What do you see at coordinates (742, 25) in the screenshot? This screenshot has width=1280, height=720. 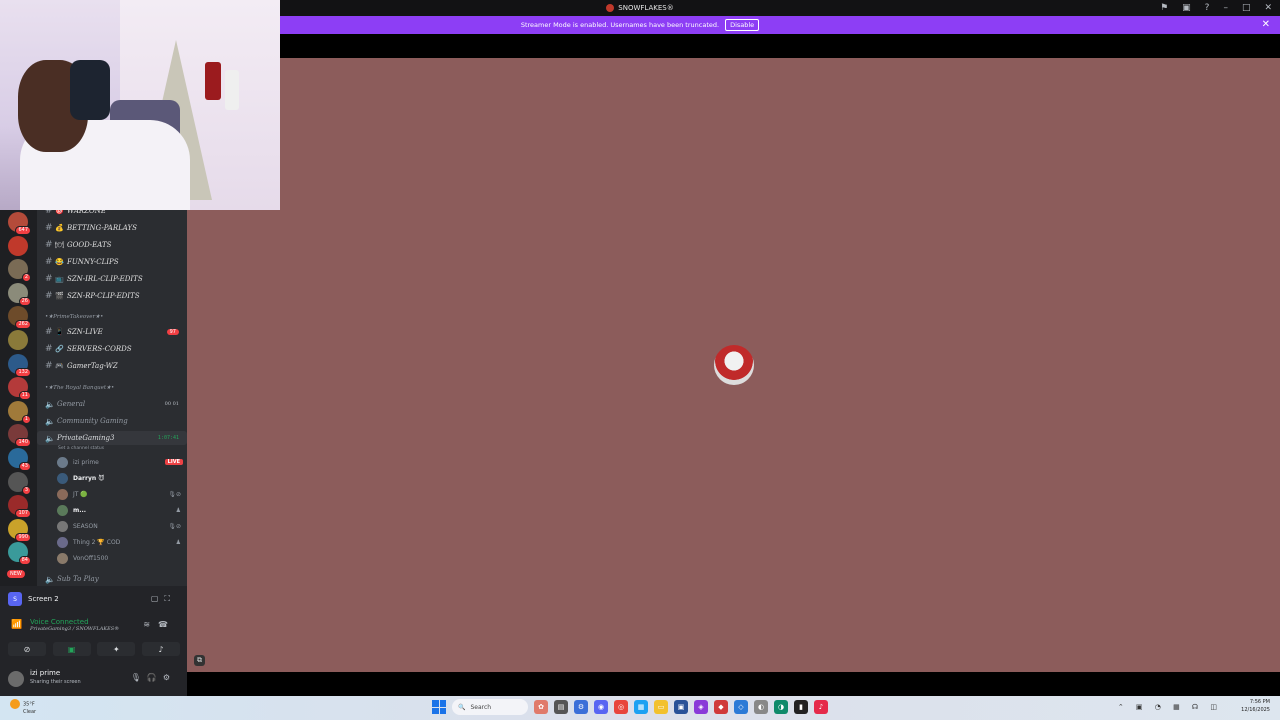 I see `disable-streamer-mode-button: Disable` at bounding box center [742, 25].